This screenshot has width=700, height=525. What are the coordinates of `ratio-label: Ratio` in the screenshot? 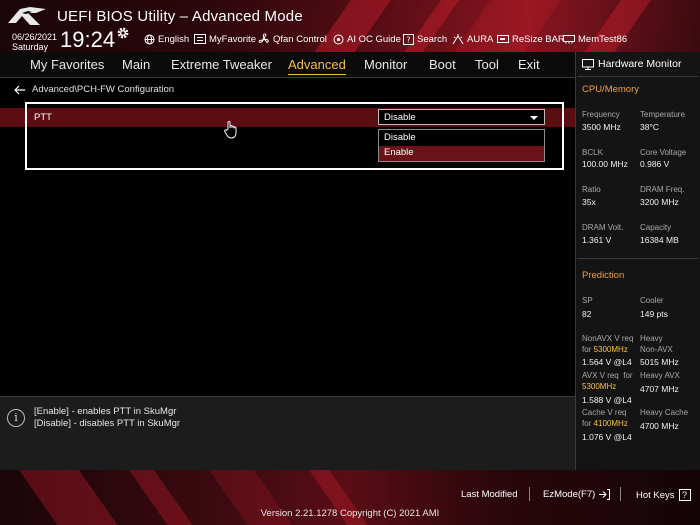 It's located at (591, 189).